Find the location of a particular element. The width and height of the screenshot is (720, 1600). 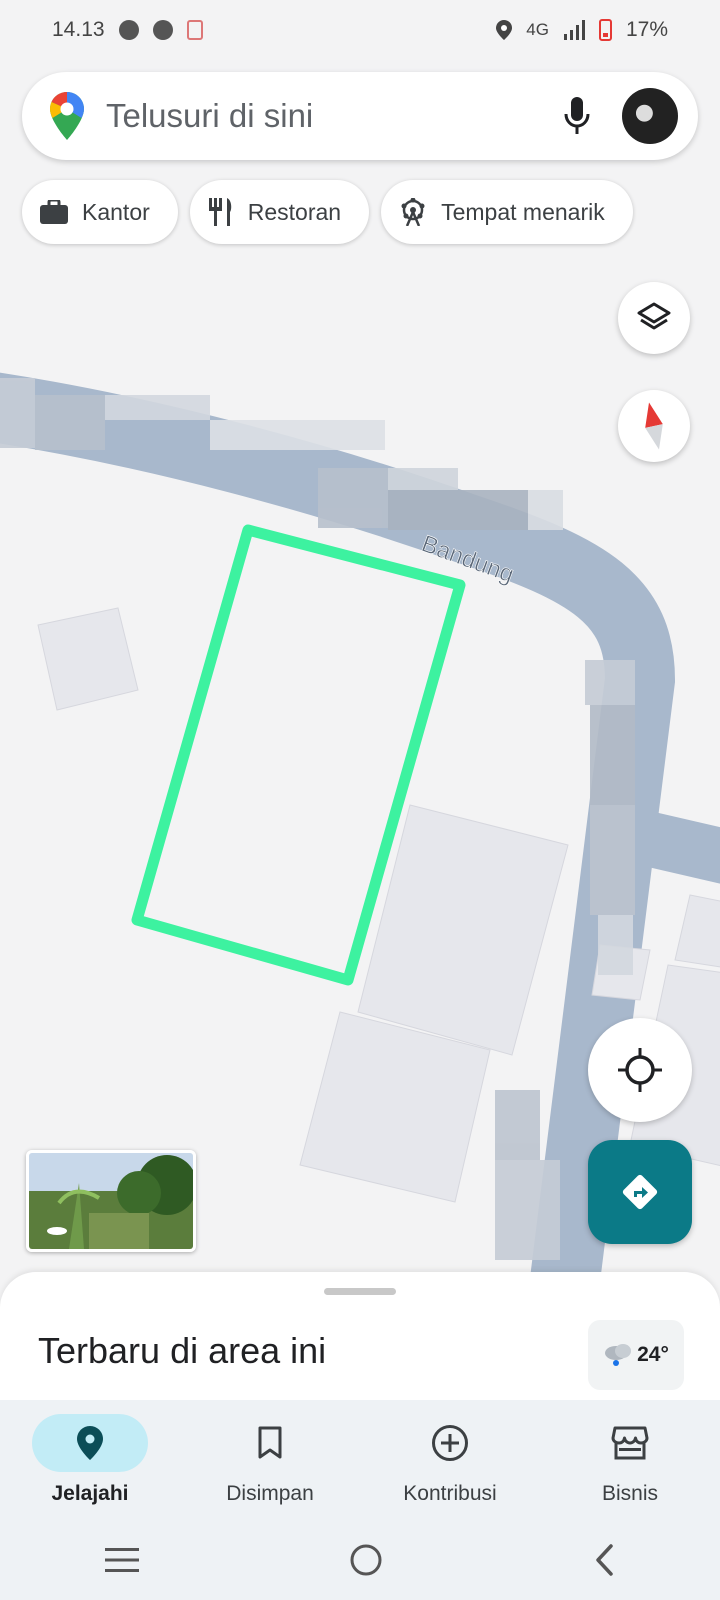

layers-button is located at coordinates (654, 318).